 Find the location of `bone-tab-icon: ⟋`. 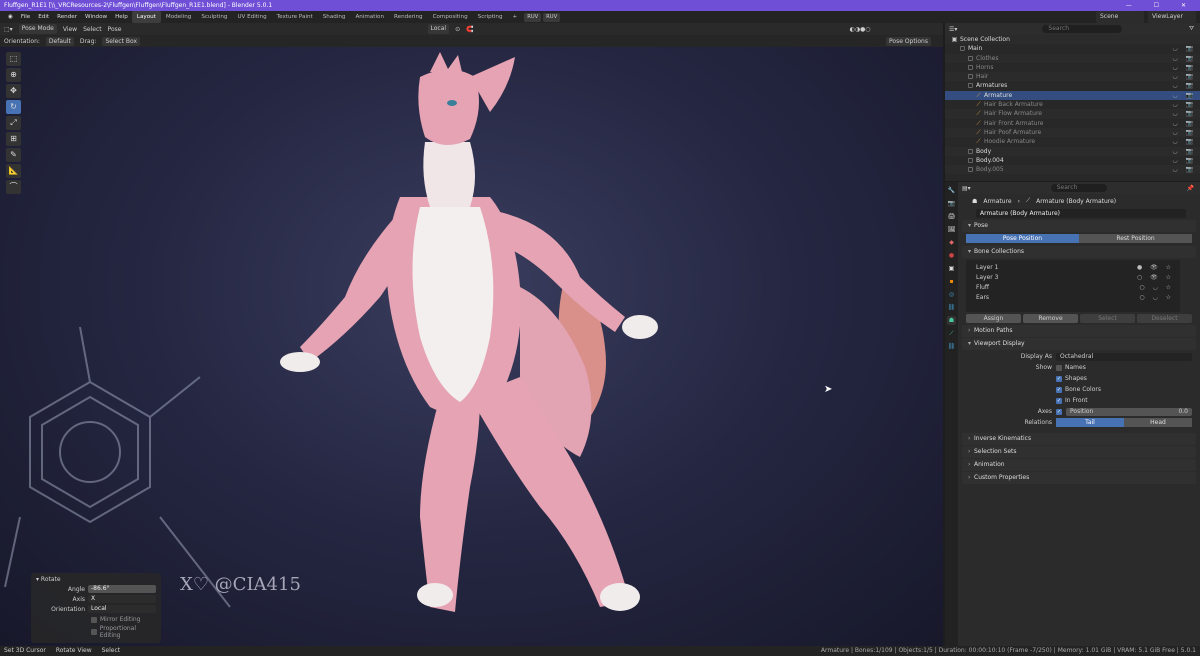

bone-tab-icon: ⟋ is located at coordinates (951, 333).